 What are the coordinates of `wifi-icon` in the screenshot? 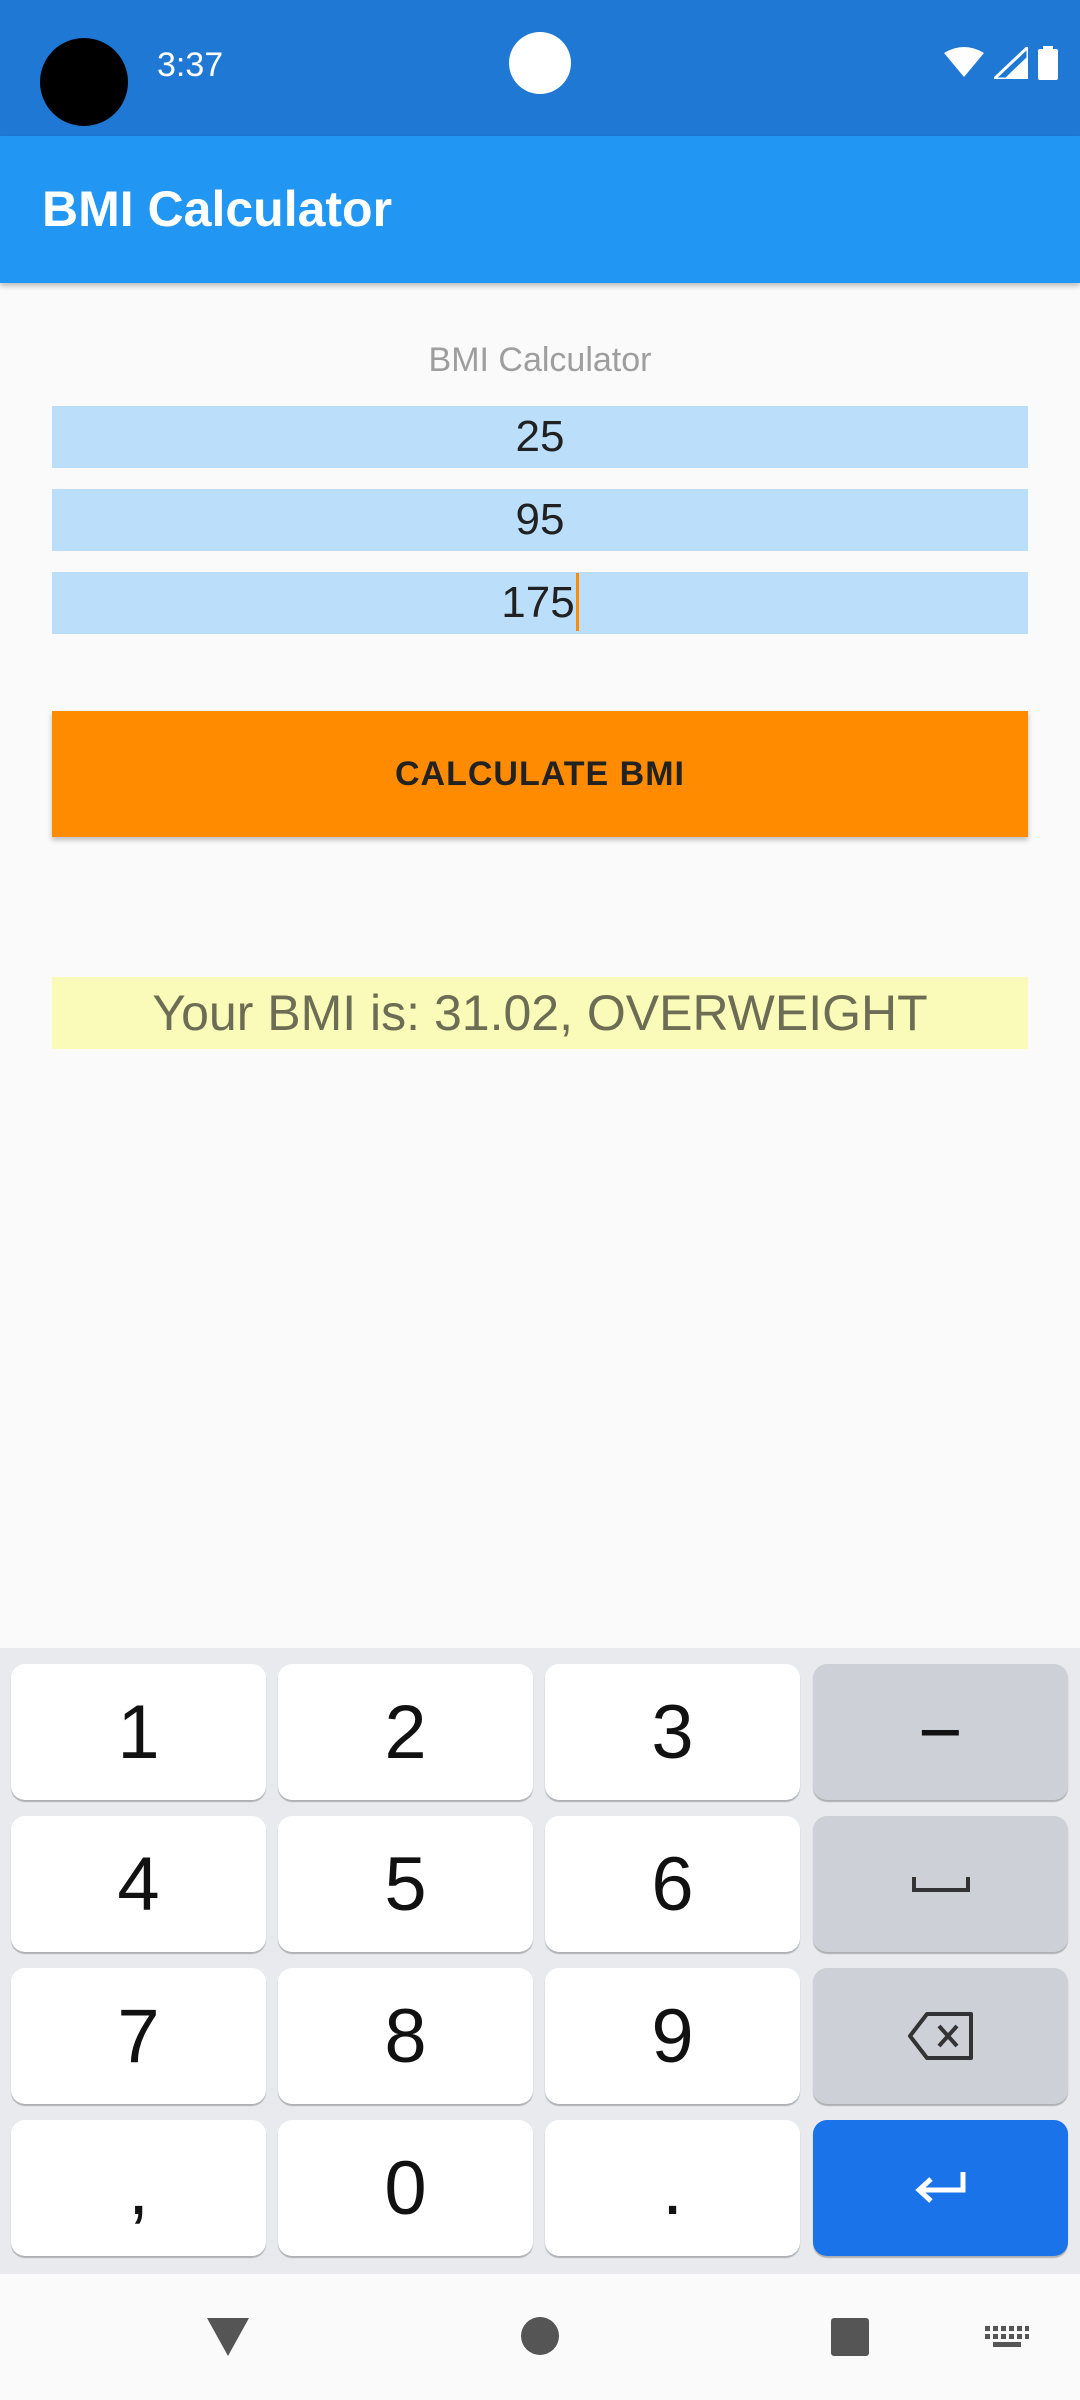 It's located at (964, 62).